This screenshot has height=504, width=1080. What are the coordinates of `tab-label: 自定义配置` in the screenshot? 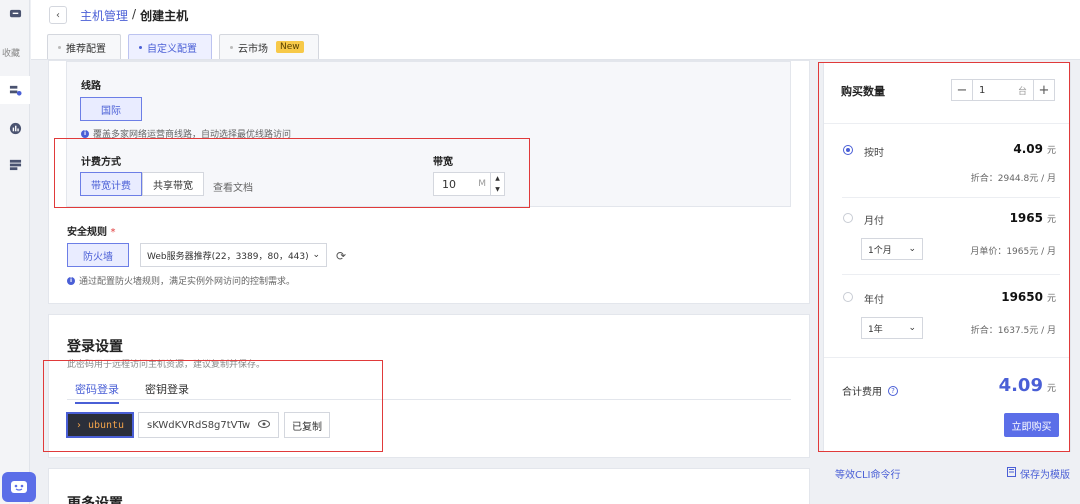 It's located at (172, 49).